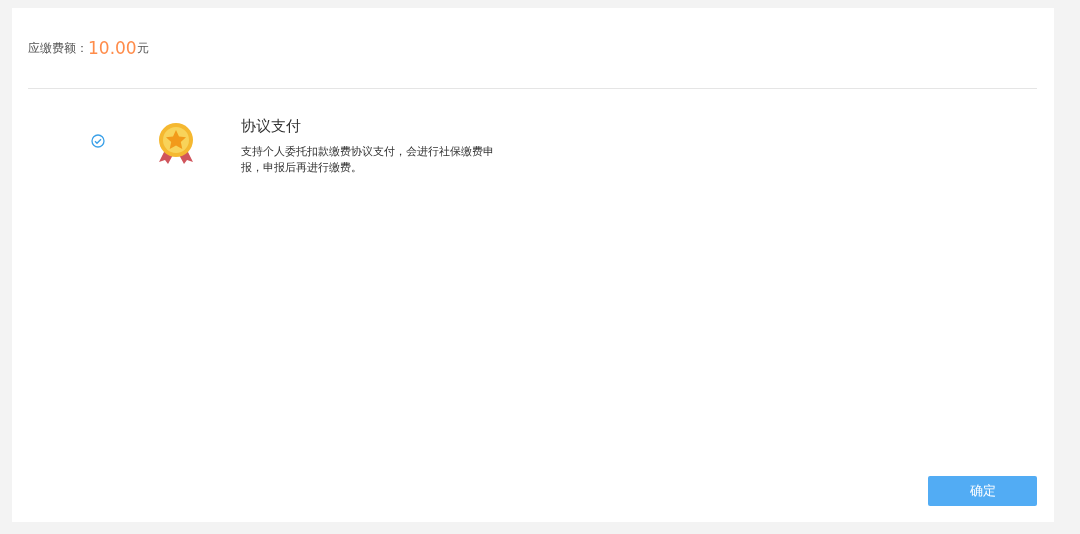 This screenshot has height=534, width=1080. I want to click on amount-label: 应缴费额：, so click(58, 48).